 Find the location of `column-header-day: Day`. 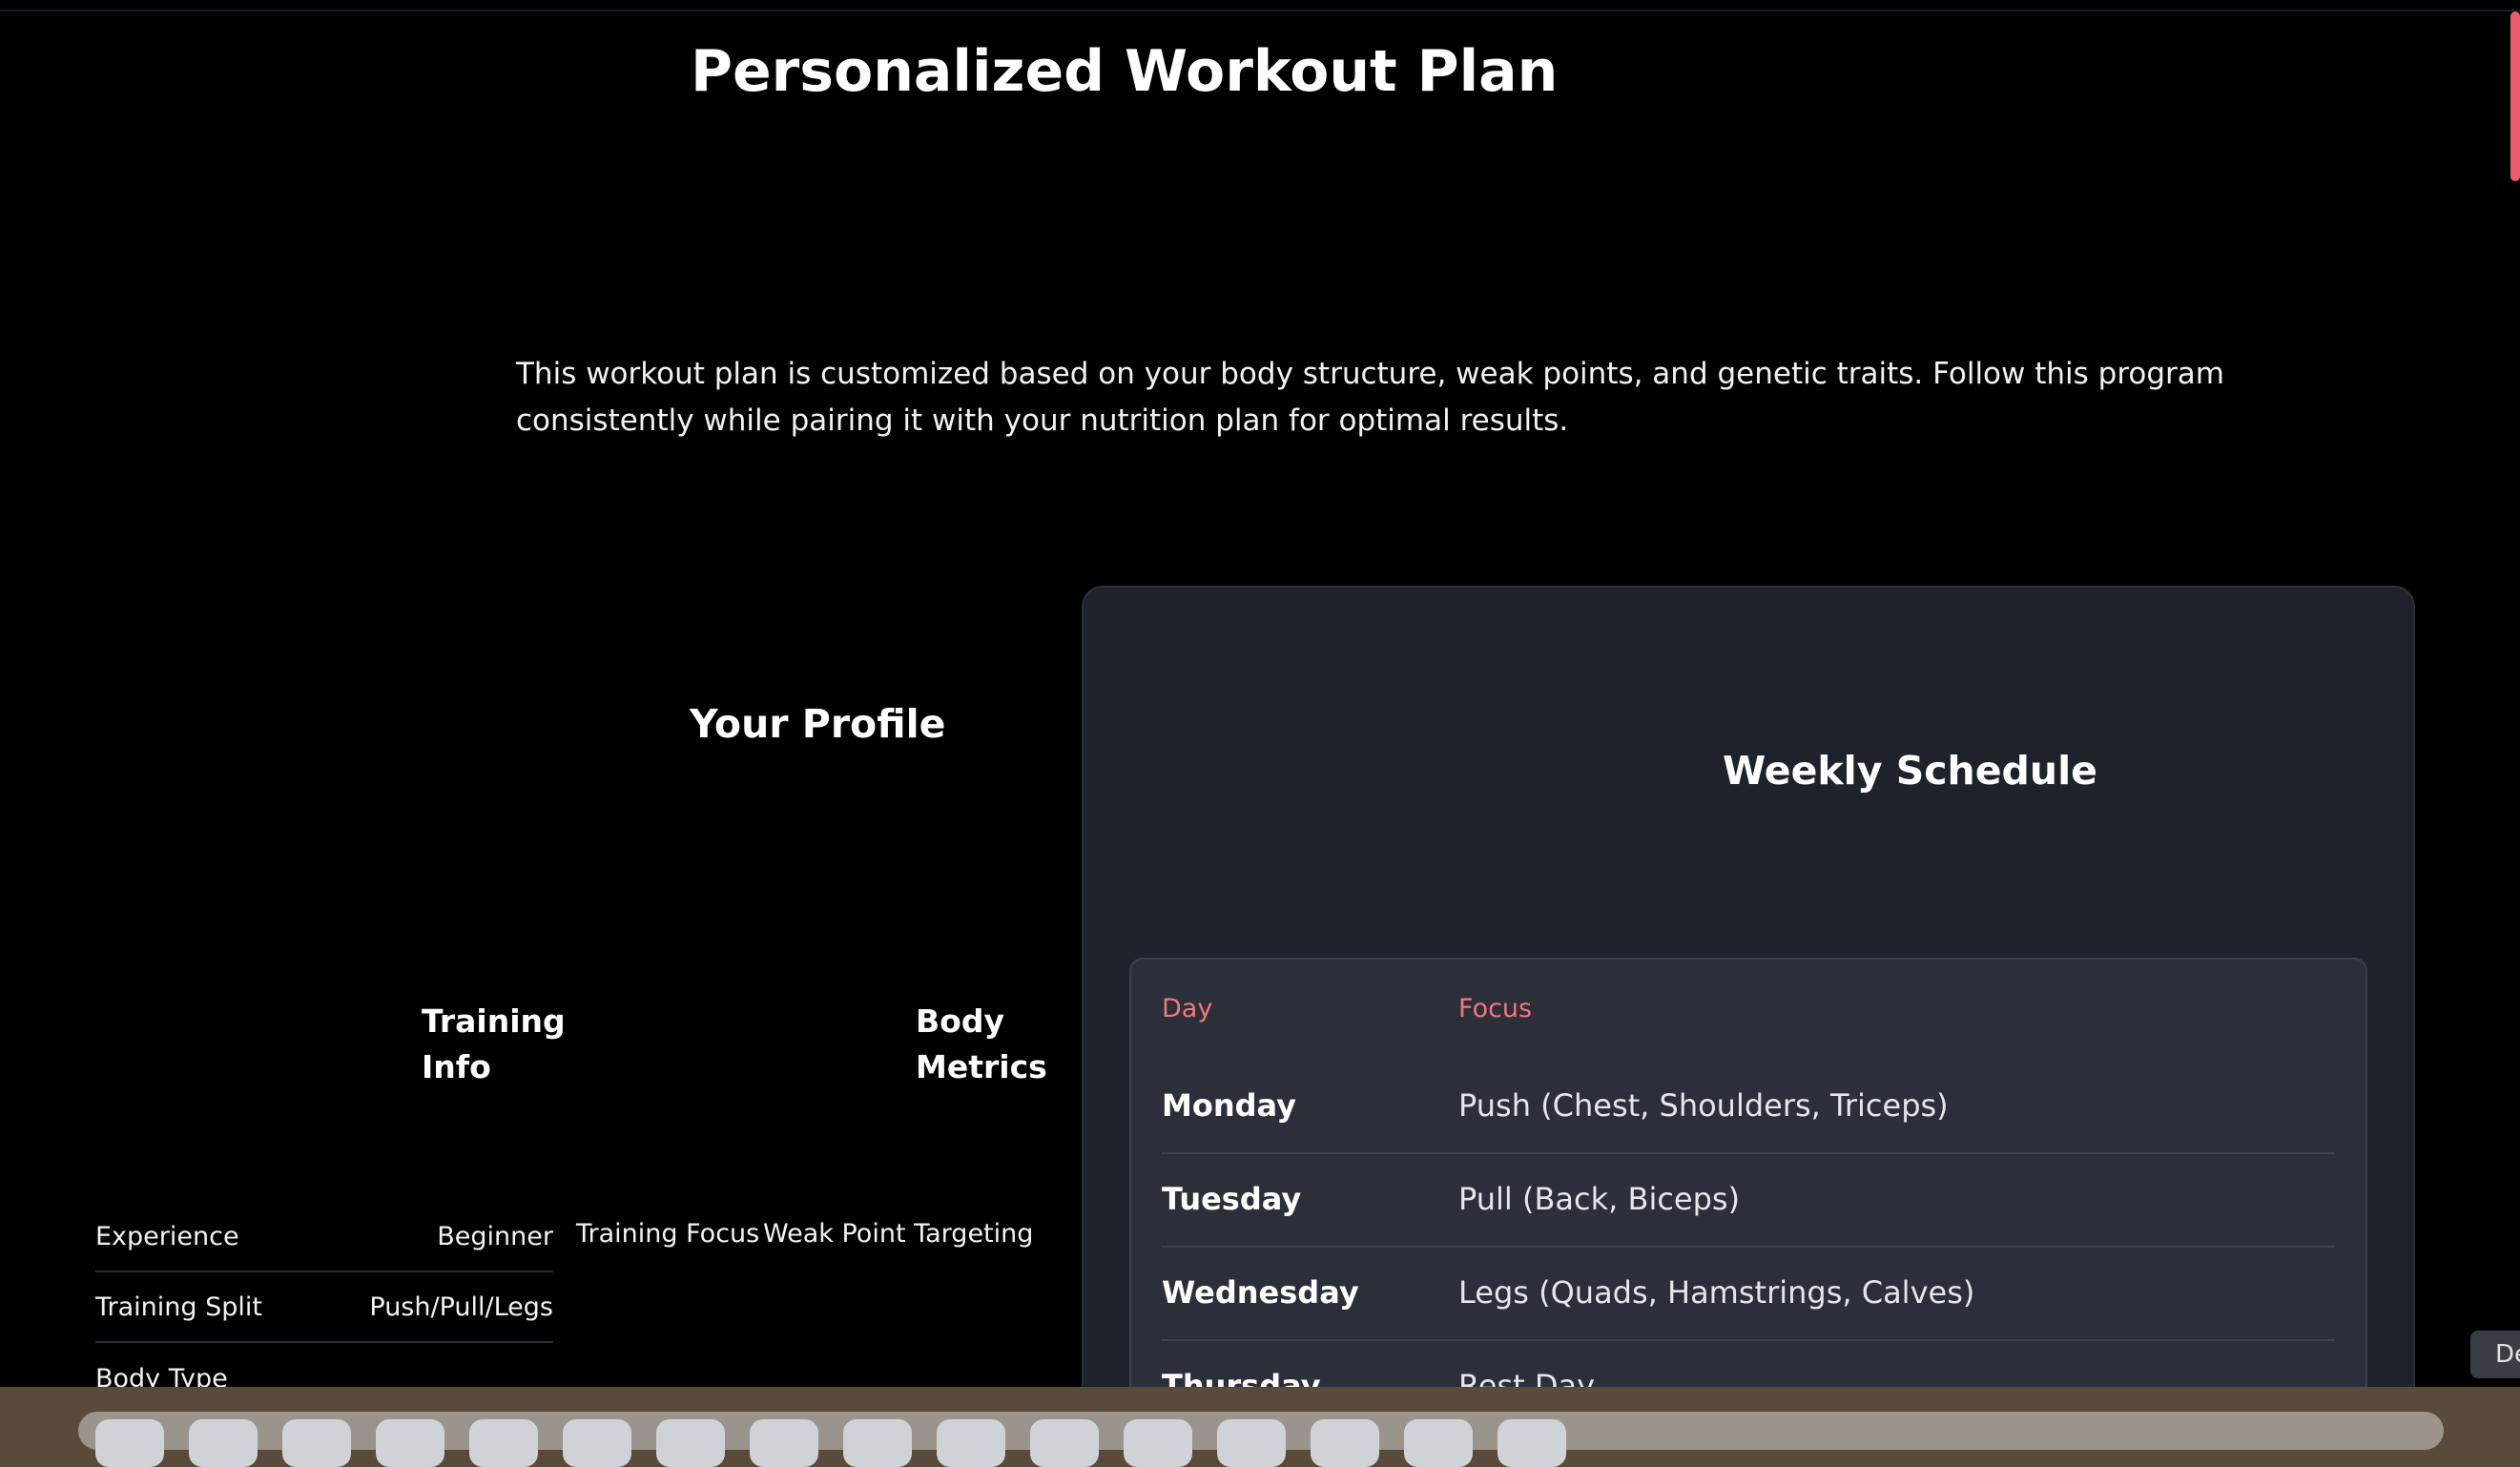

column-header-day: Day is located at coordinates (1188, 1008).